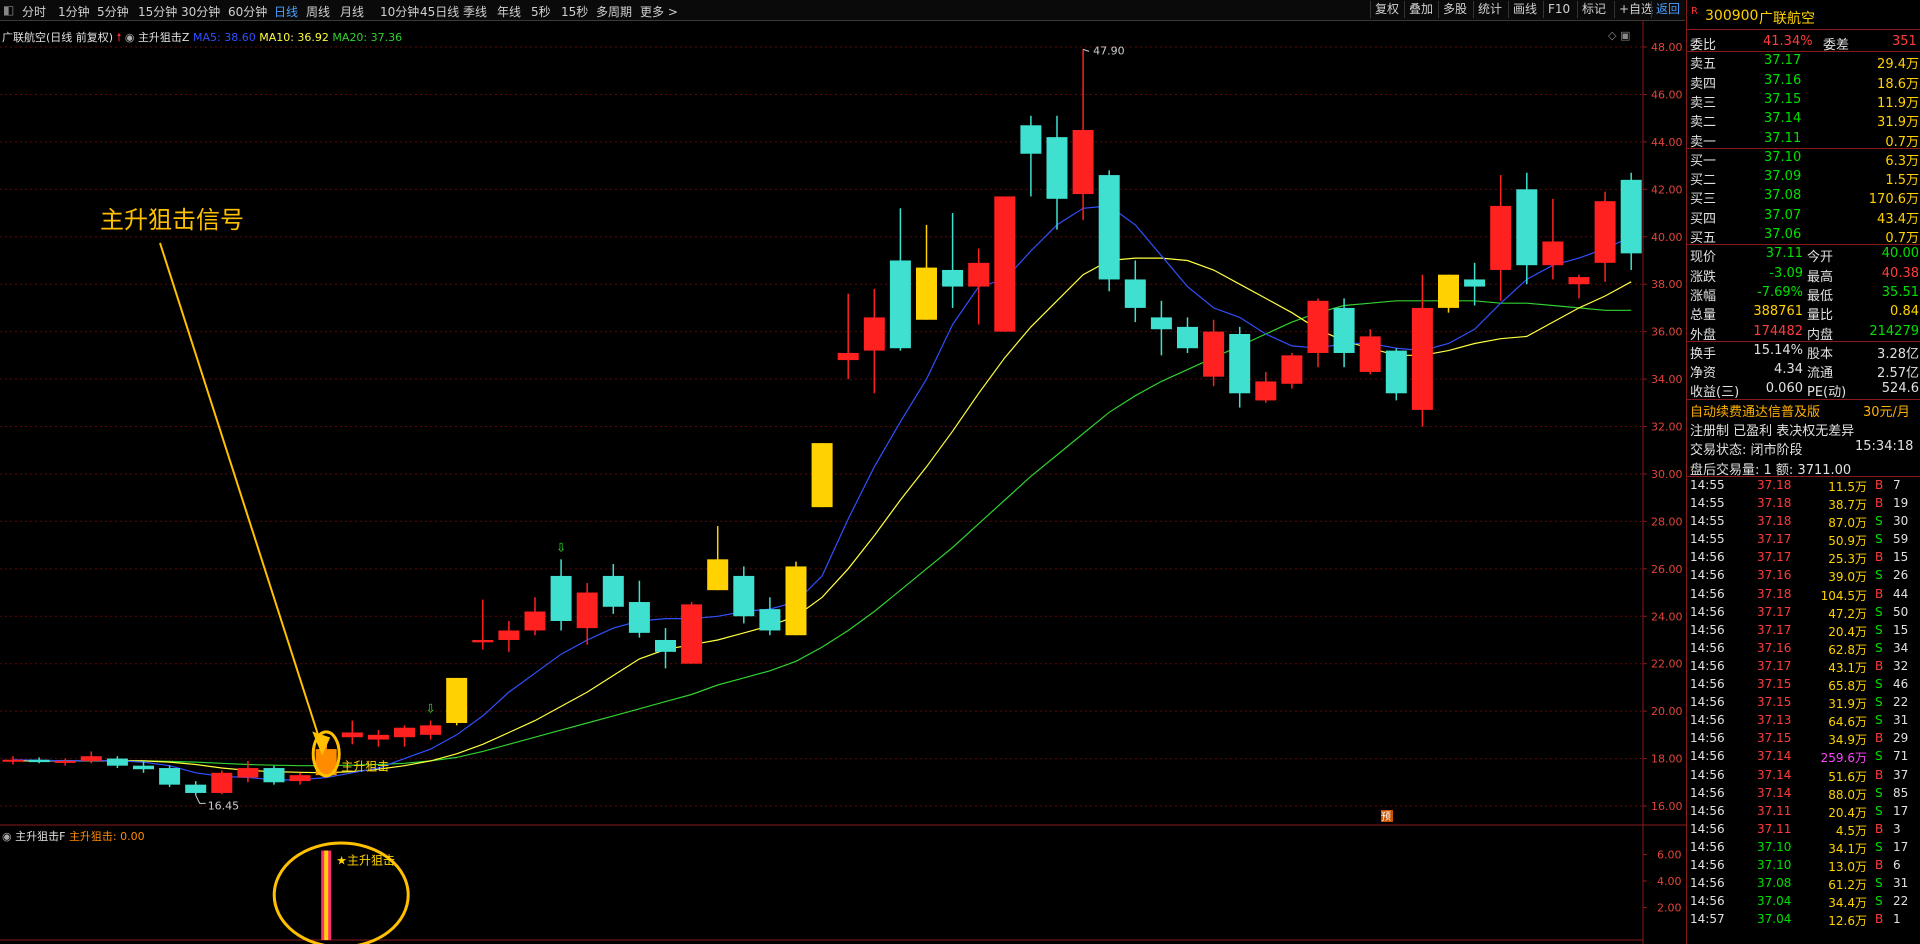 The width and height of the screenshot is (1920, 944). Describe the element at coordinates (659, 11) in the screenshot. I see `timeframe-tab: 更多 >` at that location.